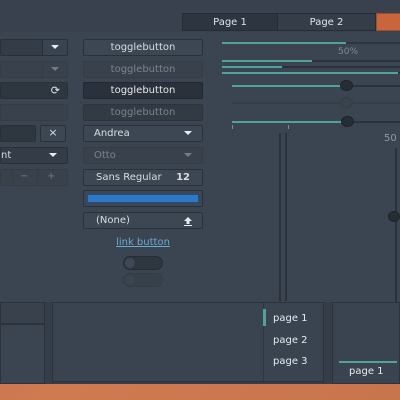 This screenshot has height=400, width=400. I want to click on combo-box-entry, so click(34, 47).